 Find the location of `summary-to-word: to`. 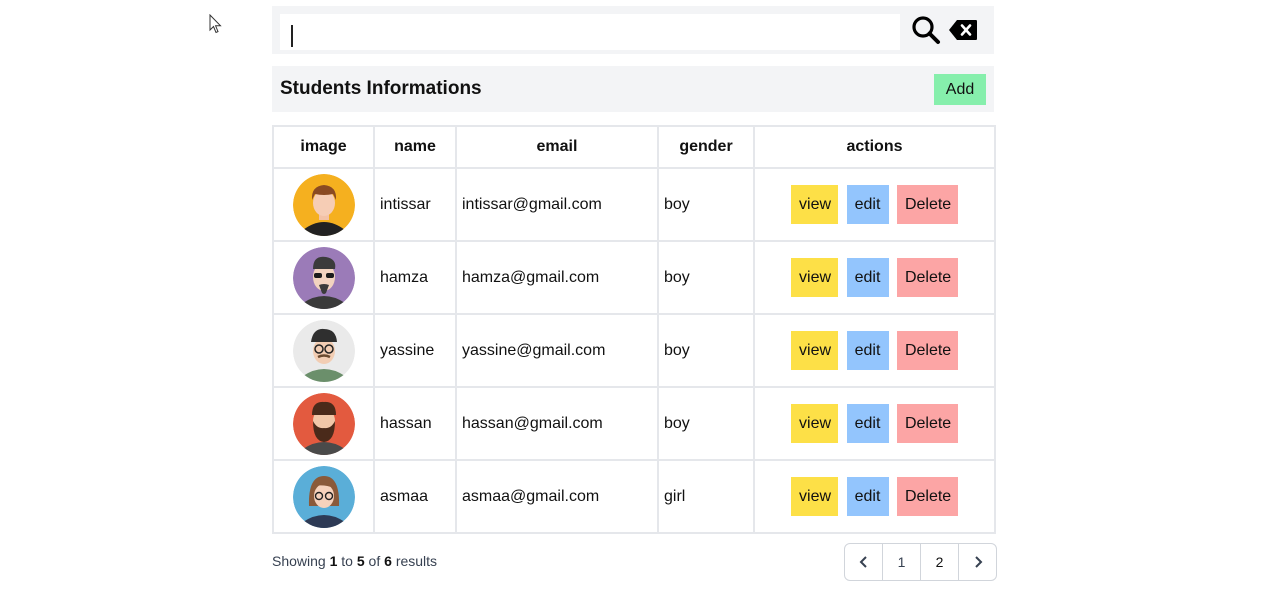

summary-to-word: to is located at coordinates (347, 561).